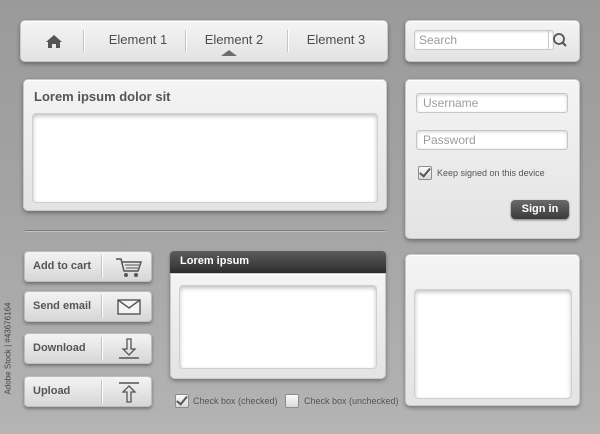 The image size is (600, 434). What do you see at coordinates (129, 267) in the screenshot?
I see `cart-icon` at bounding box center [129, 267].